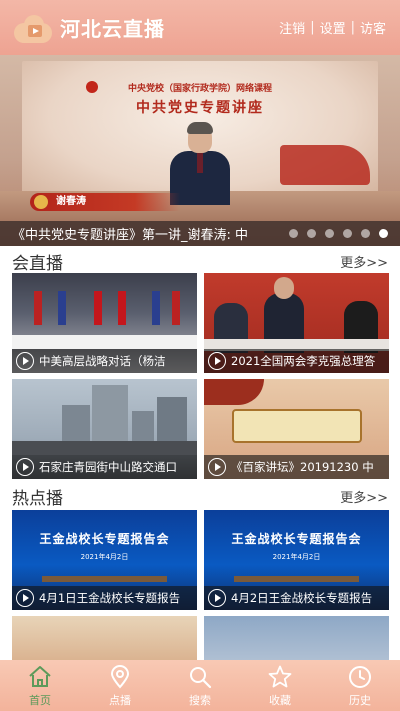 The height and width of the screenshot is (711, 400). I want to click on banner-subtitle: 中央党校（国家行政学院）网络课程, so click(199, 89).